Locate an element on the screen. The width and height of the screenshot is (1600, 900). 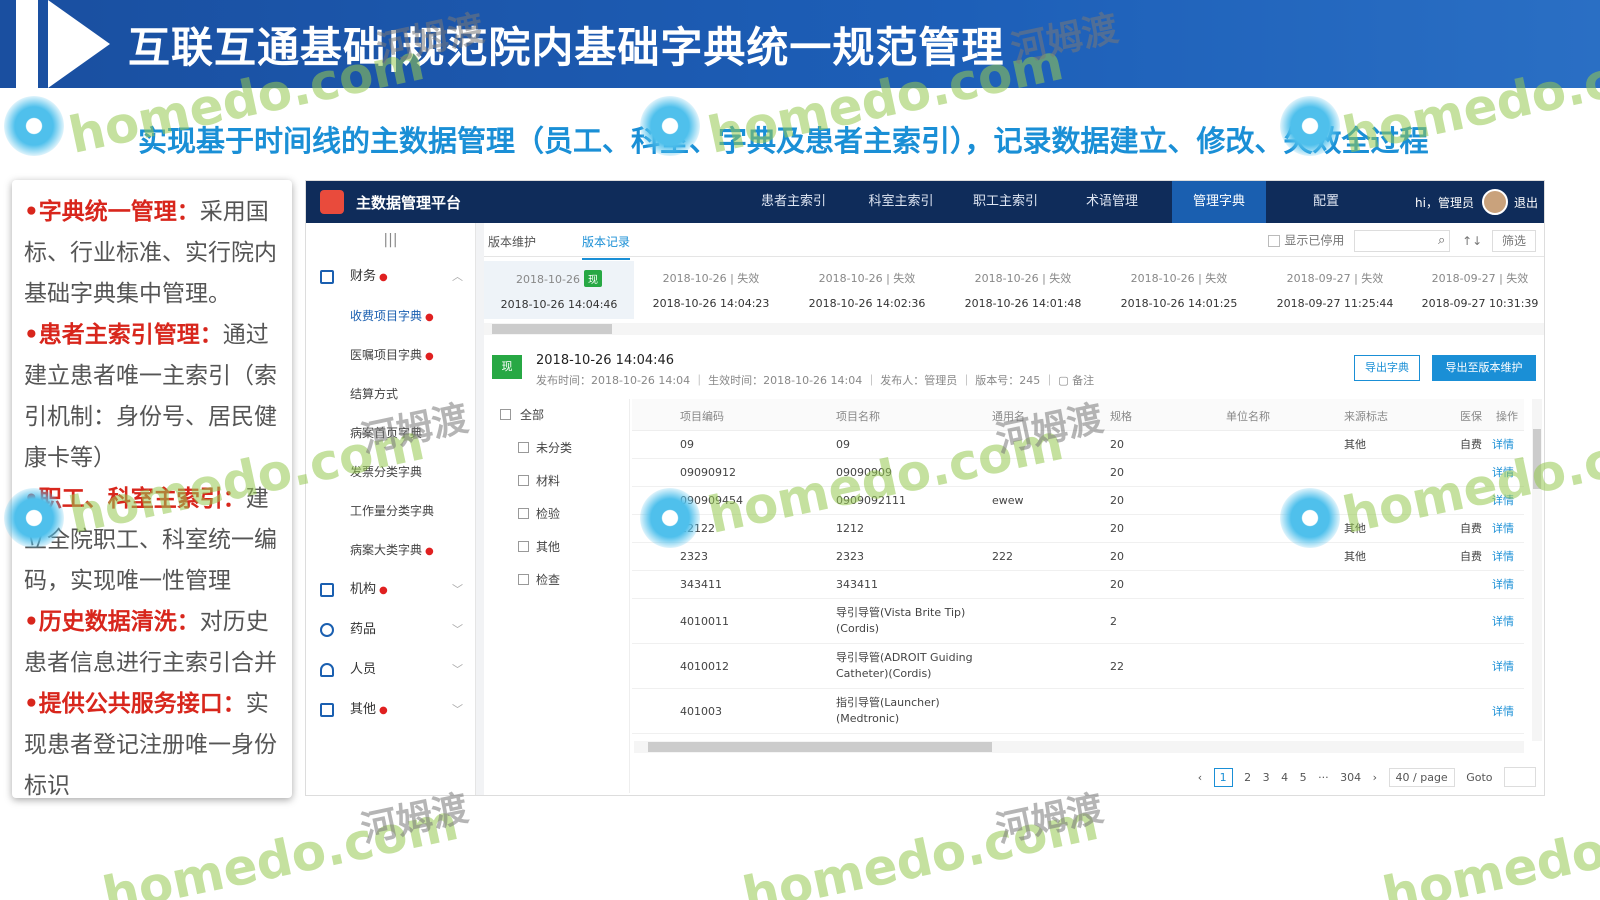
cell-generic: ewew is located at coordinates (1008, 500).